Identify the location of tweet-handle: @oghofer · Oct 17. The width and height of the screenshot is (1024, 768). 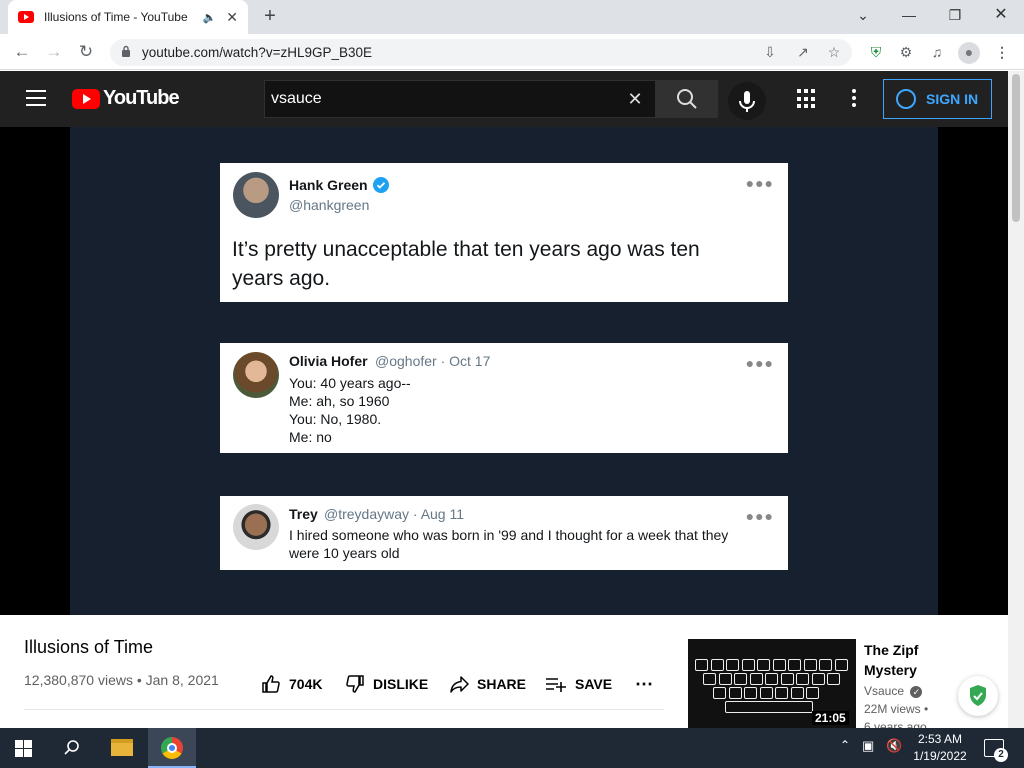
(433, 361).